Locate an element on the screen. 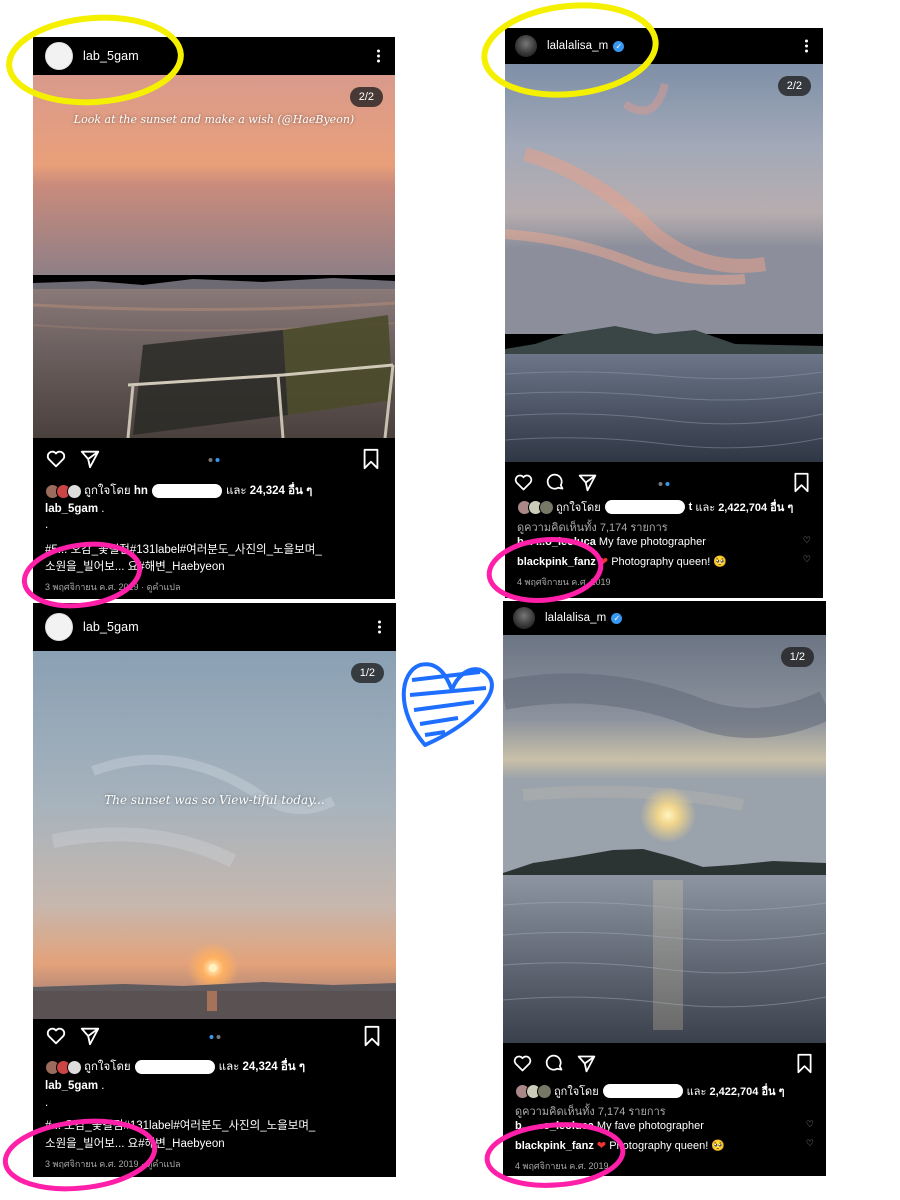 The image size is (900, 1200). post-photo: 2/2 is located at coordinates (664, 263).